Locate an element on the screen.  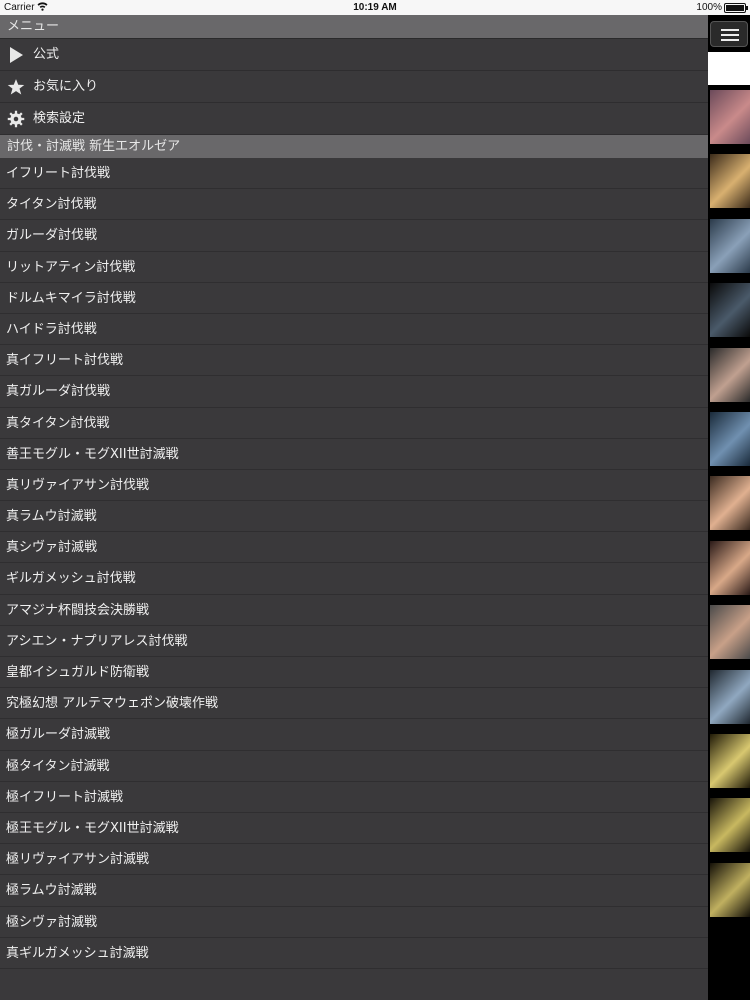
battery-percent: 100% is located at coordinates (709, 7).